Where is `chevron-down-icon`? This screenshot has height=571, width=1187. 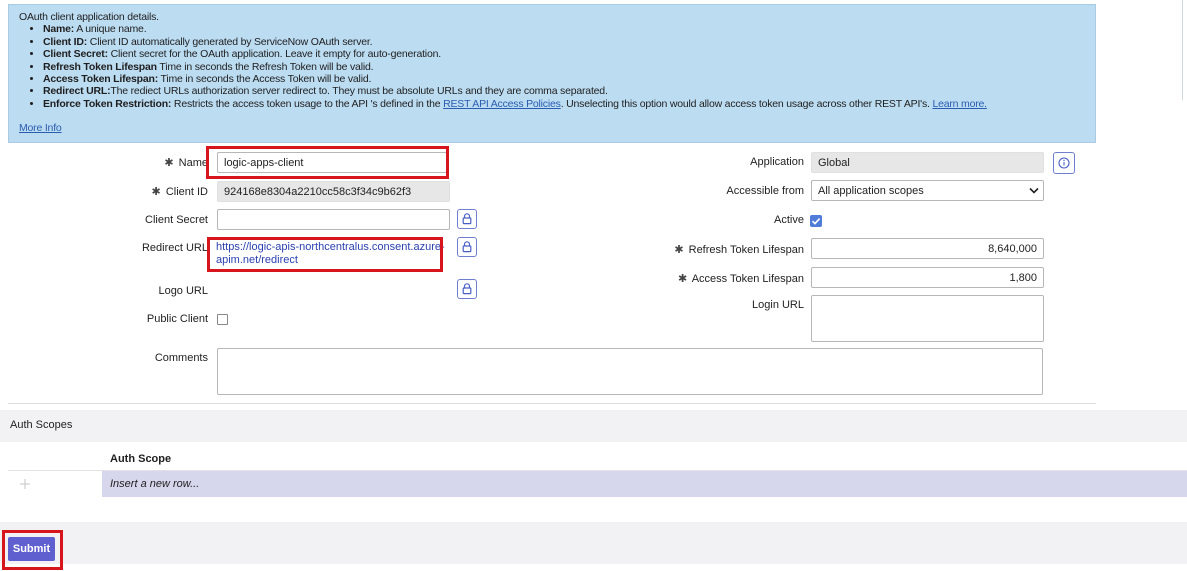 chevron-down-icon is located at coordinates (1034, 190).